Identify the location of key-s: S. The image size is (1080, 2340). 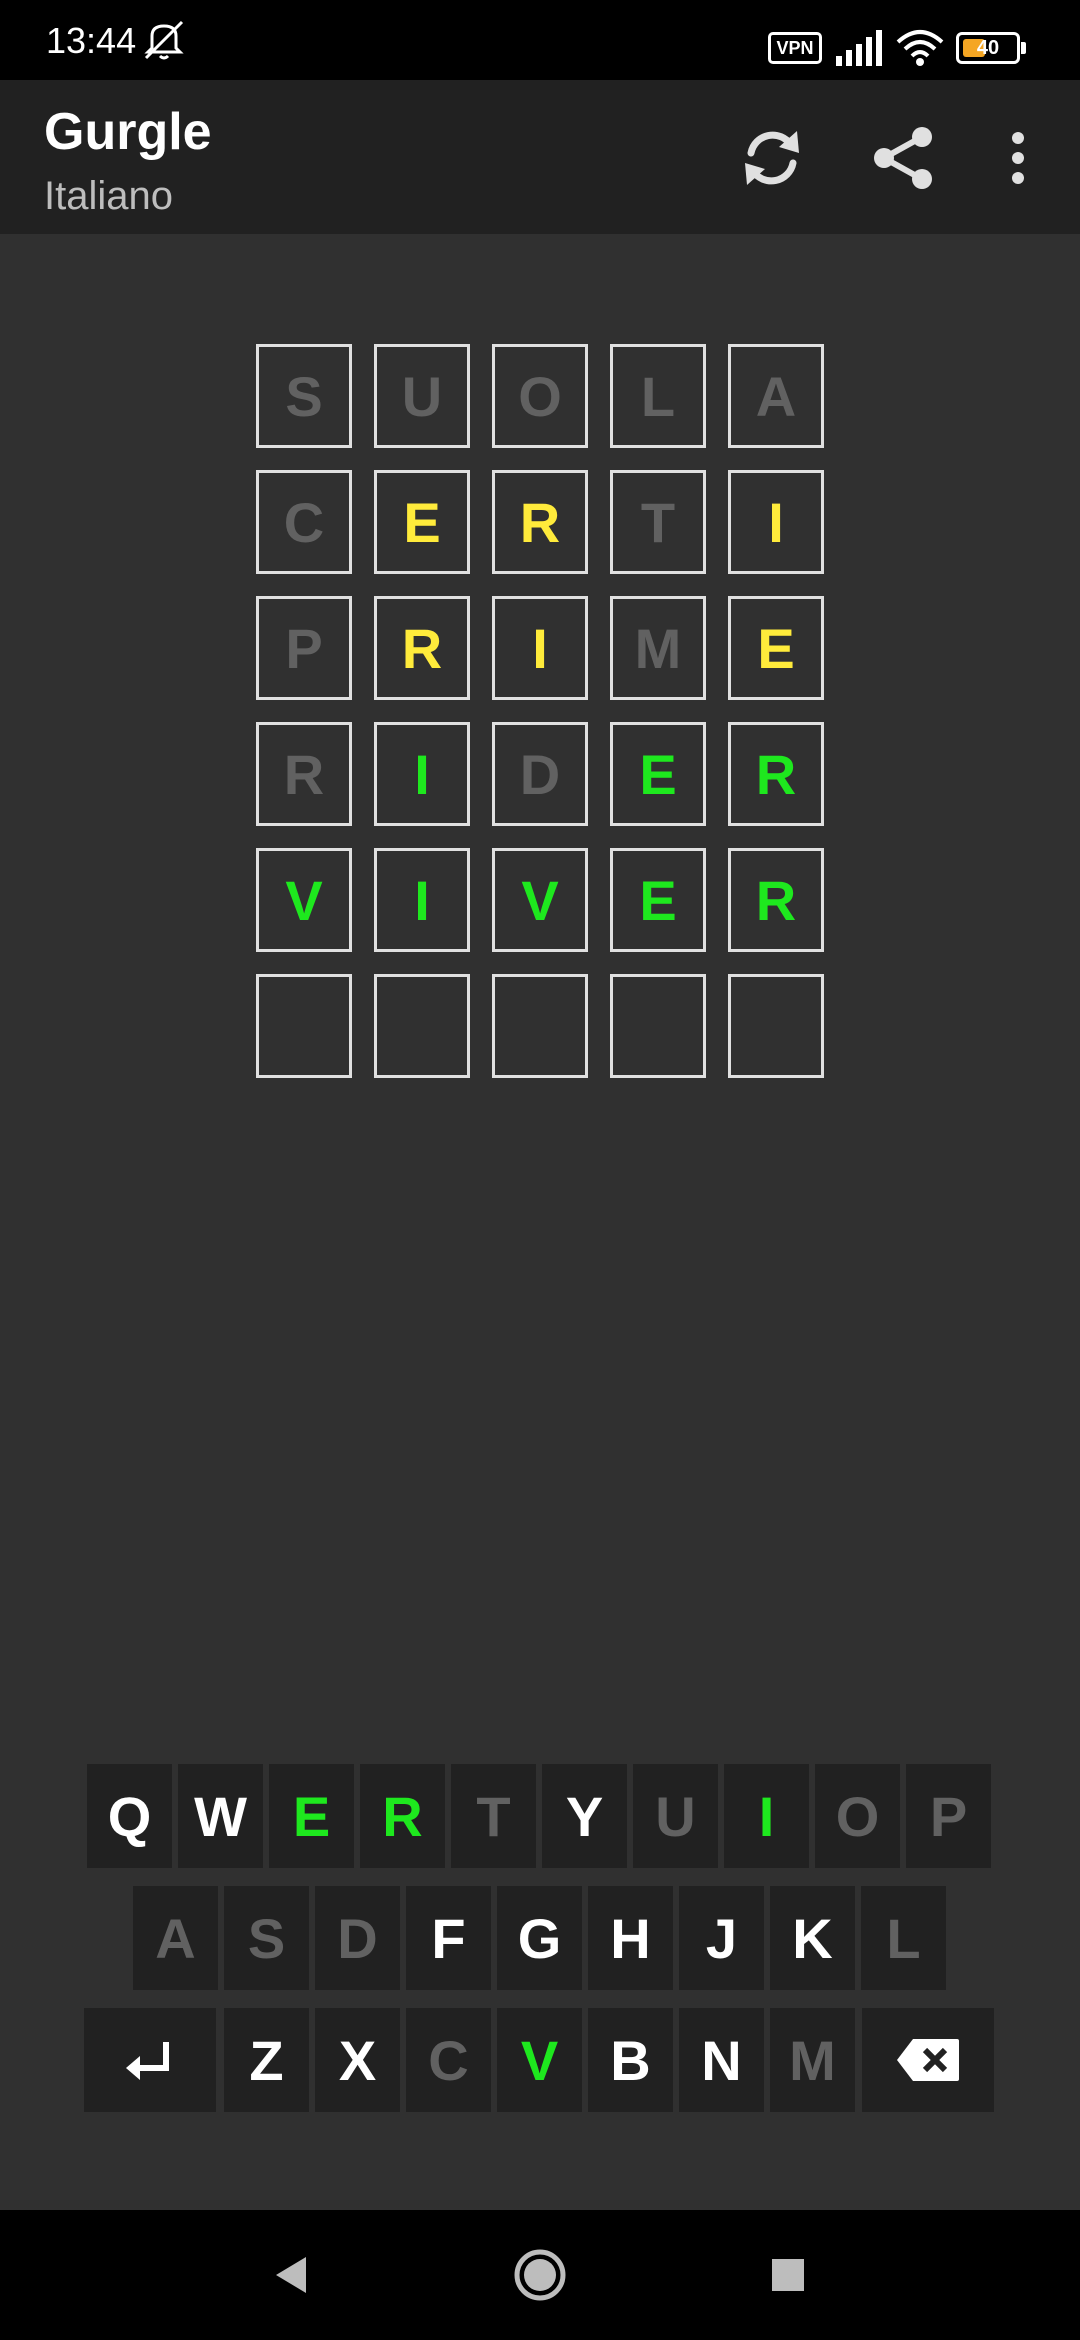
(266, 1938).